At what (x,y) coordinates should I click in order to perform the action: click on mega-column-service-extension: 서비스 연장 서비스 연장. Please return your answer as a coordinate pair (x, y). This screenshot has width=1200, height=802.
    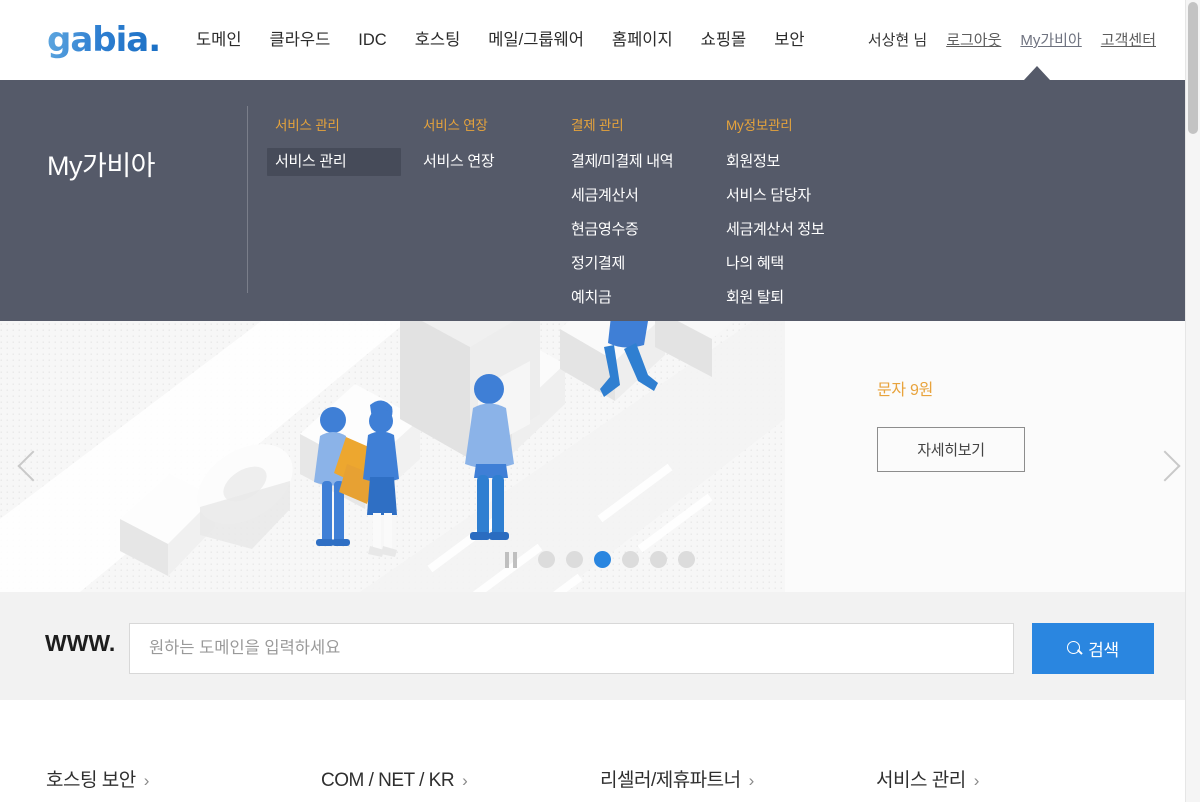
    Looking at the image, I should click on (497, 217).